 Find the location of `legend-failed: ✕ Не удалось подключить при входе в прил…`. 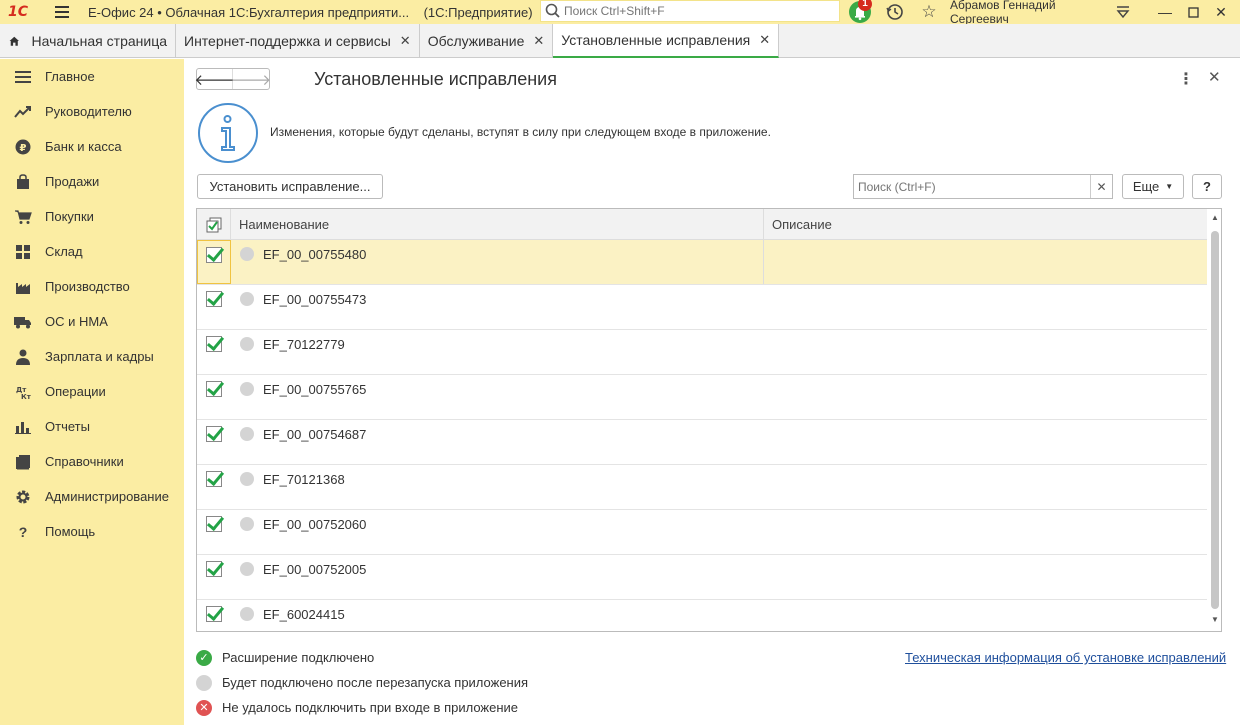

legend-failed: ✕ Не удалось подключить при входе в прил… is located at coordinates (362, 707).